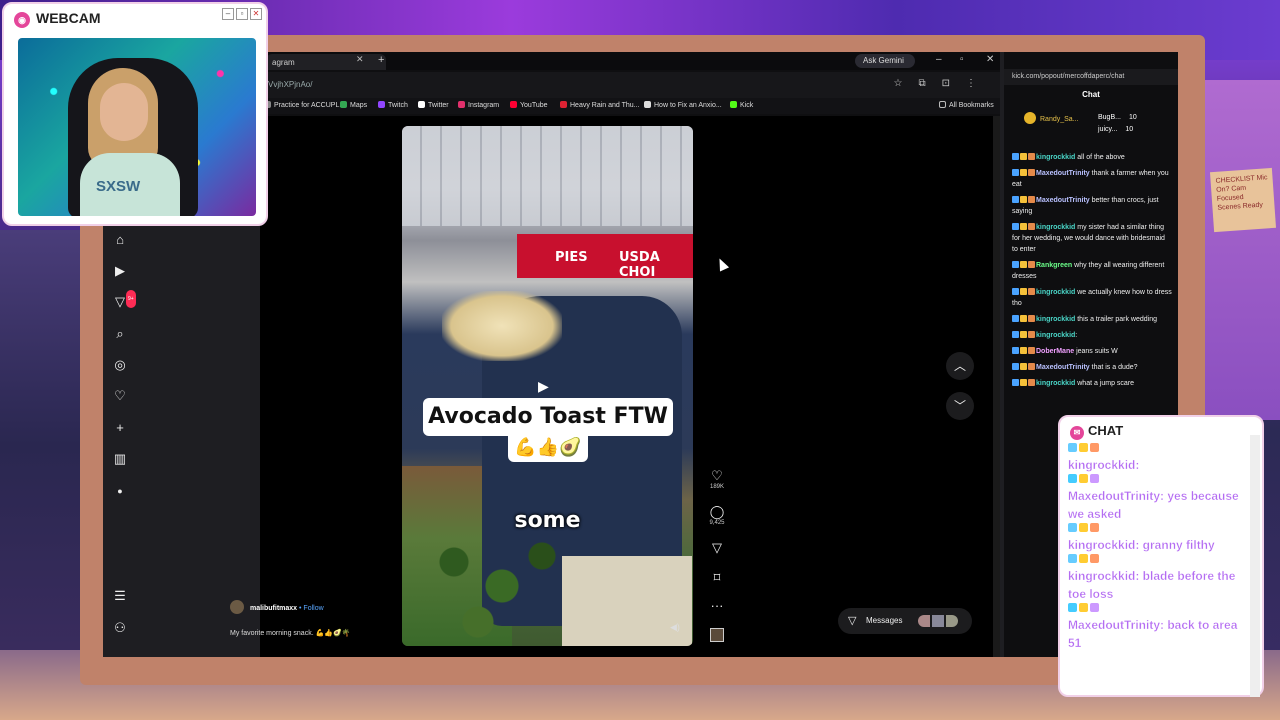  What do you see at coordinates (120, 596) in the screenshot?
I see `menu-icon: ☰` at bounding box center [120, 596].